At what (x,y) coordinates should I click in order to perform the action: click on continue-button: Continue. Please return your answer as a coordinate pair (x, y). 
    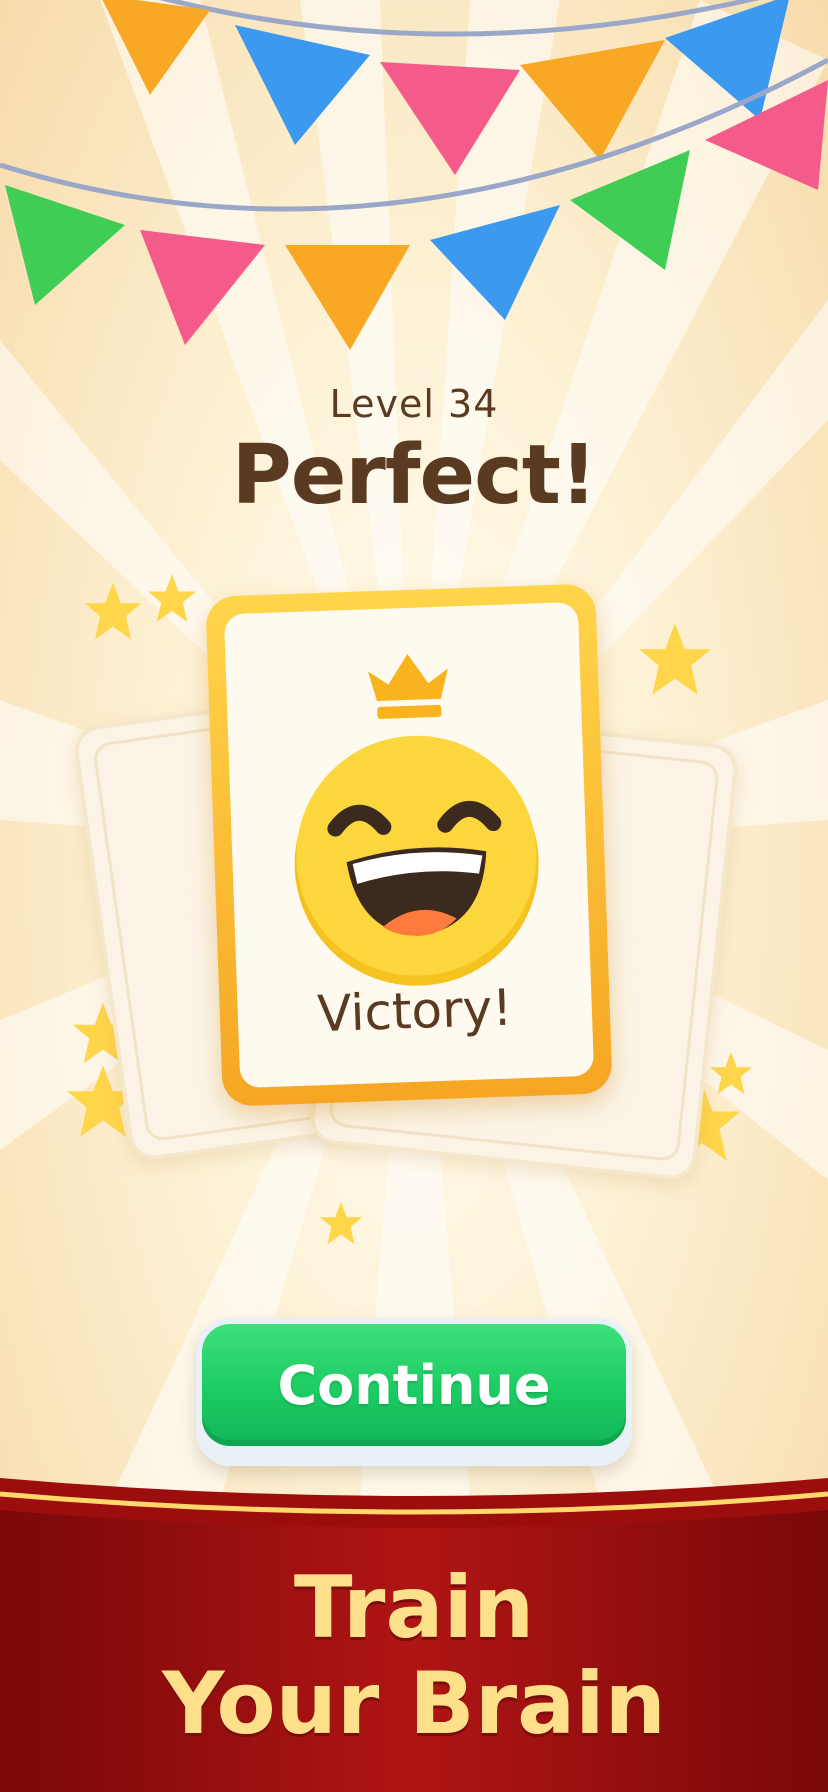
    Looking at the image, I should click on (414, 1392).